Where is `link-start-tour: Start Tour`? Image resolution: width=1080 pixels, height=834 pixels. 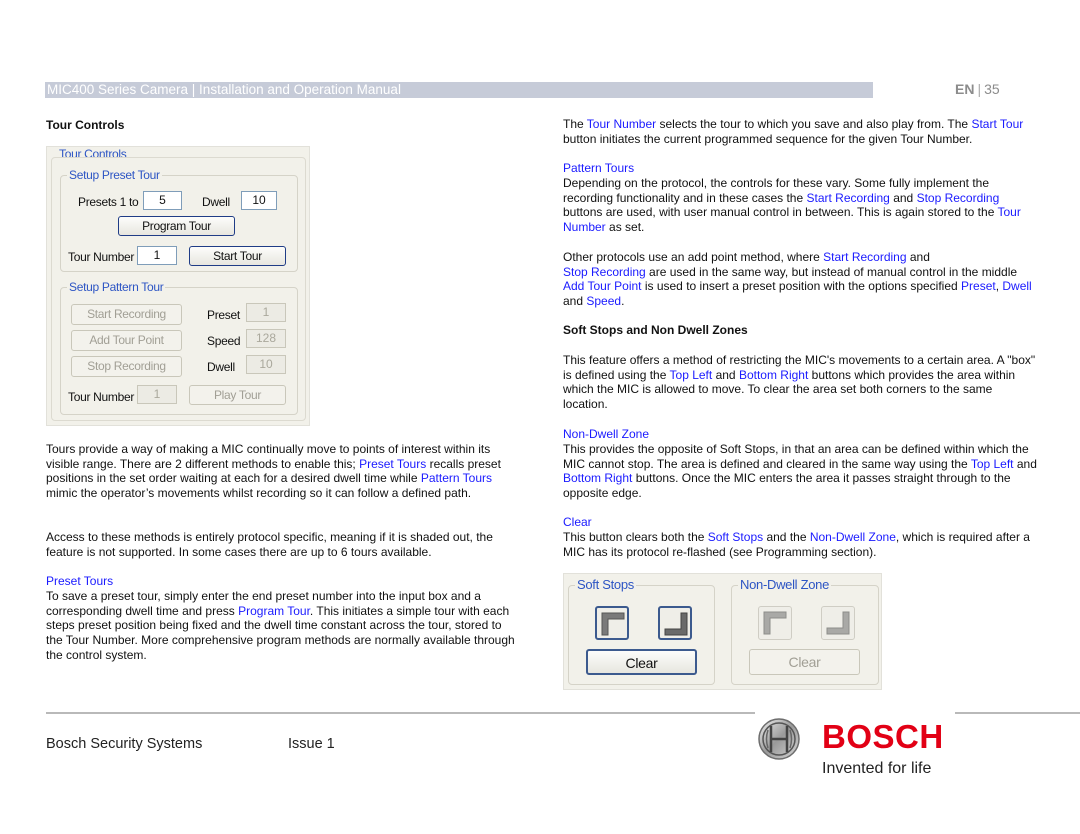
link-start-tour: Start Tour is located at coordinates (997, 124).